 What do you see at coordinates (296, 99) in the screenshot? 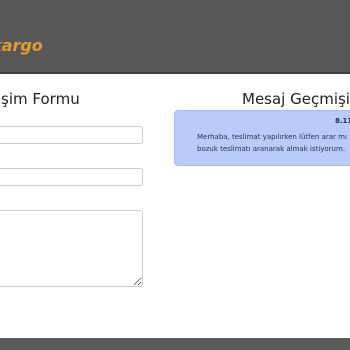
I see `message-history-title: Mesaj Geçmişi` at bounding box center [296, 99].